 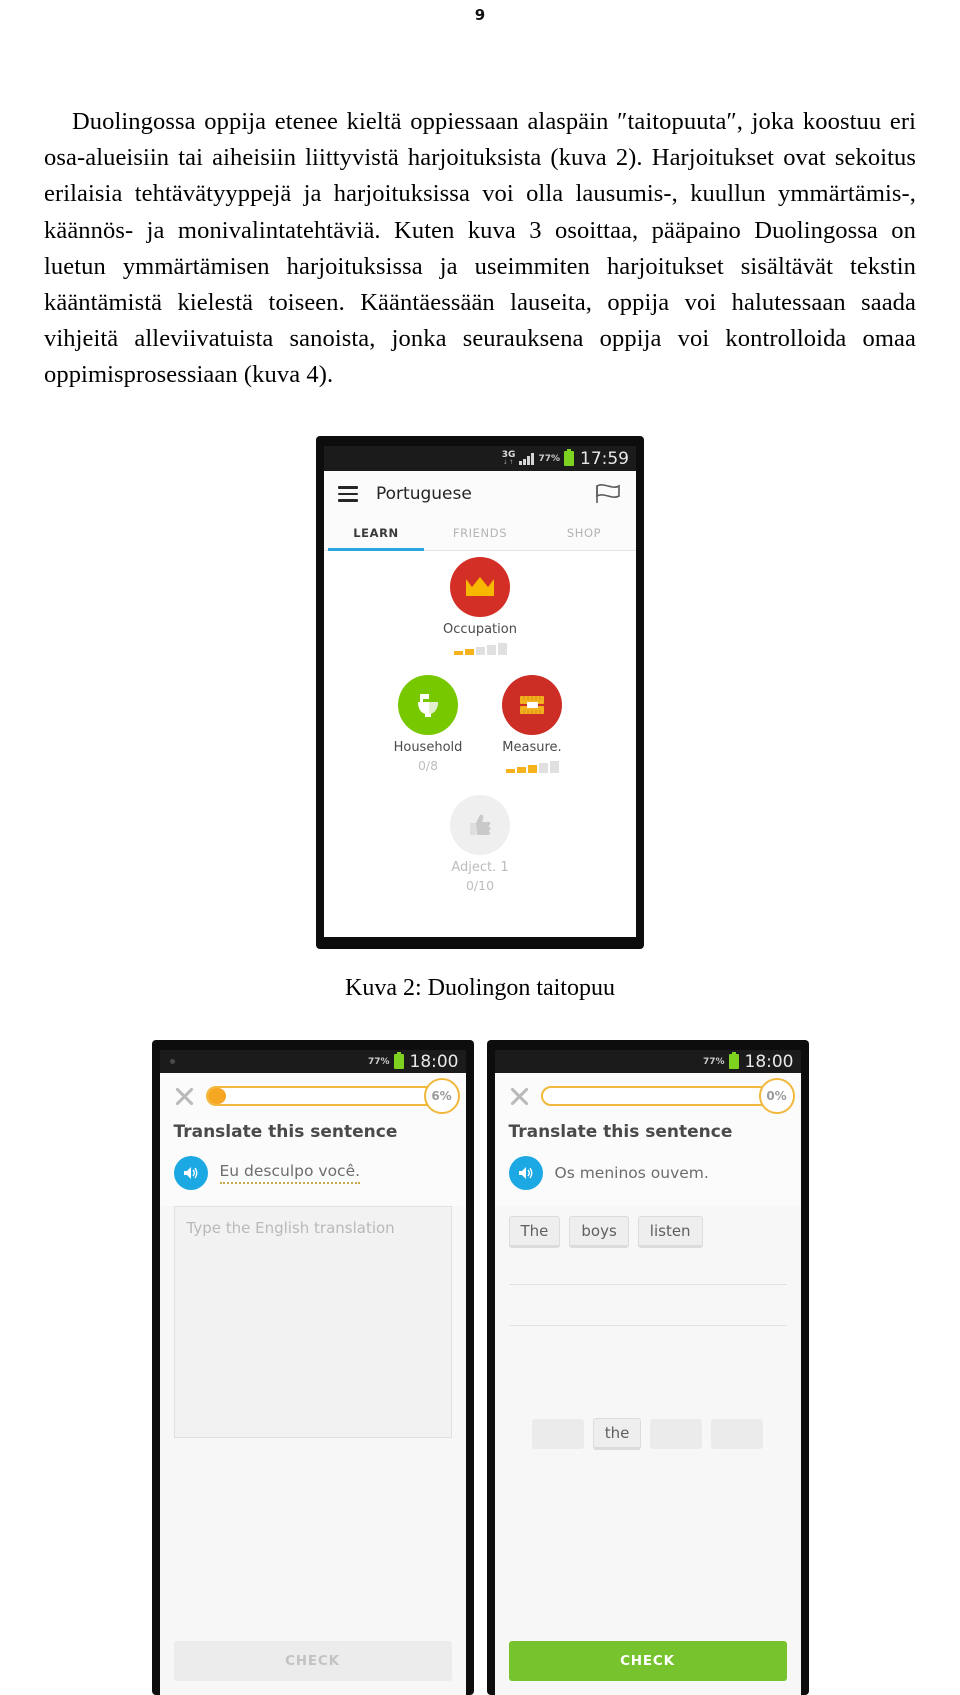 I want to click on exercise-sentence-row: Os meninos ouvem., so click(x=647, y=1174).